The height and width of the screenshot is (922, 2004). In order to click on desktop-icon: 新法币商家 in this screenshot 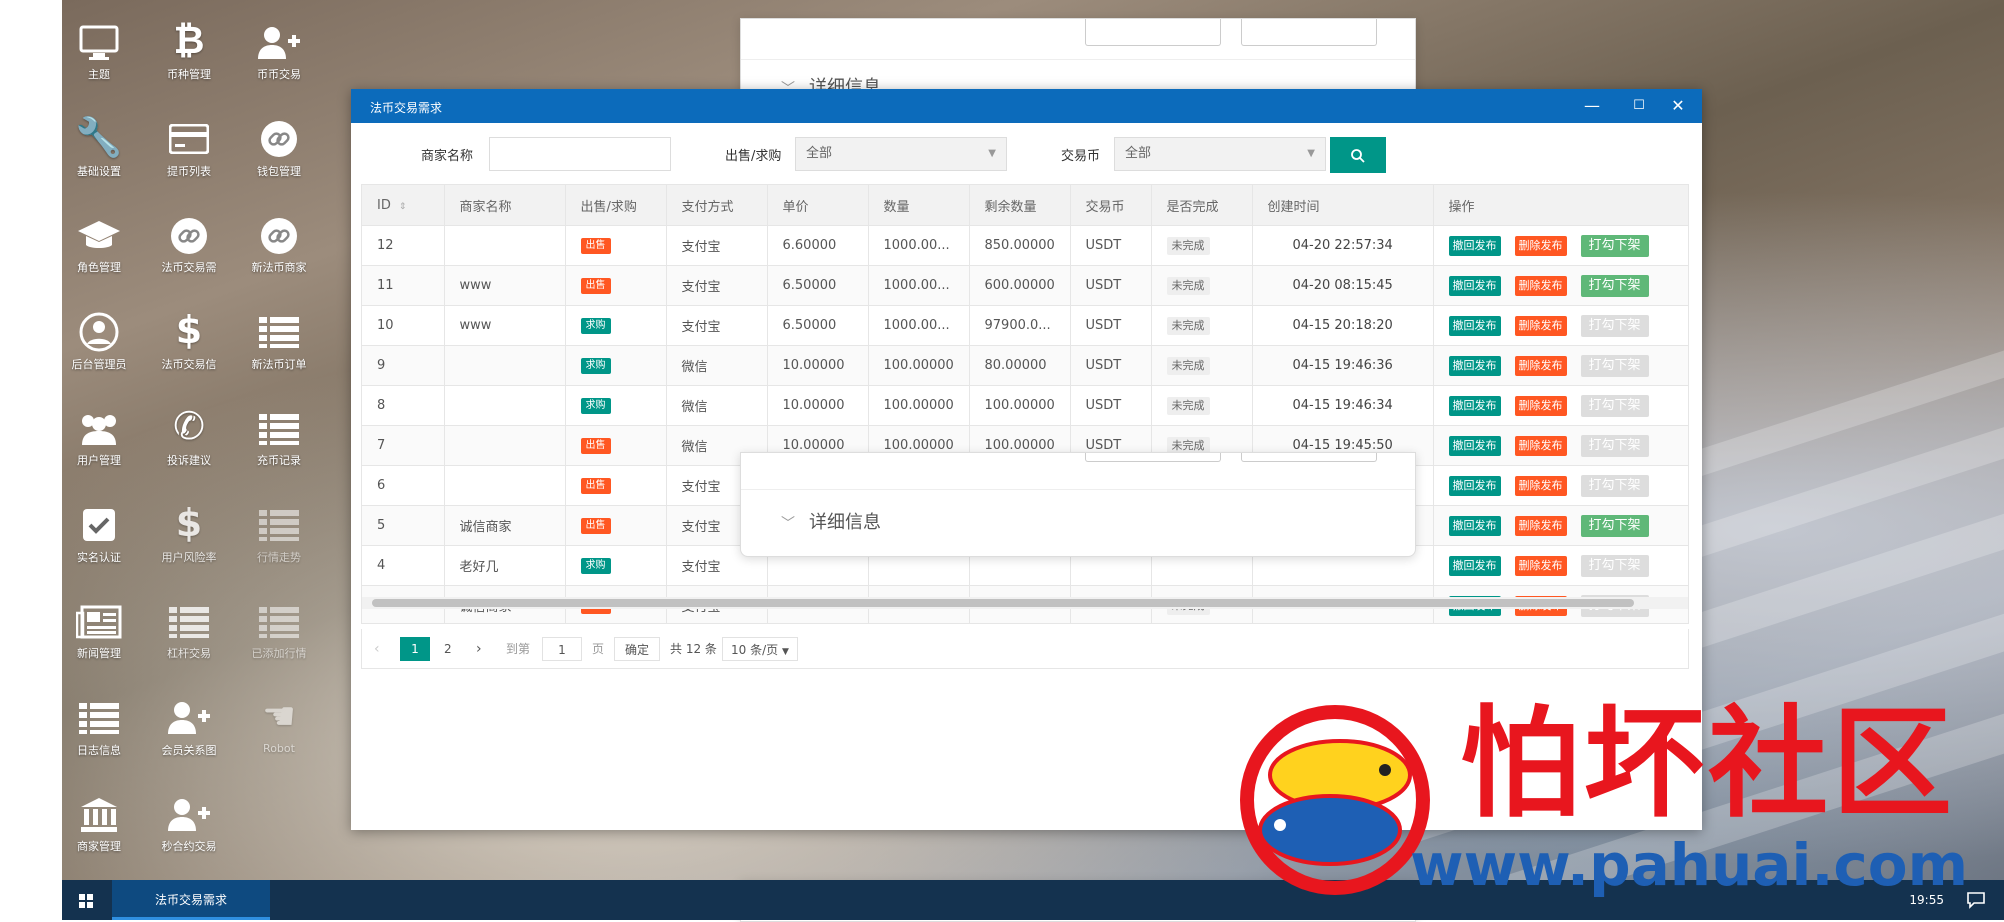, I will do `click(279, 241)`.